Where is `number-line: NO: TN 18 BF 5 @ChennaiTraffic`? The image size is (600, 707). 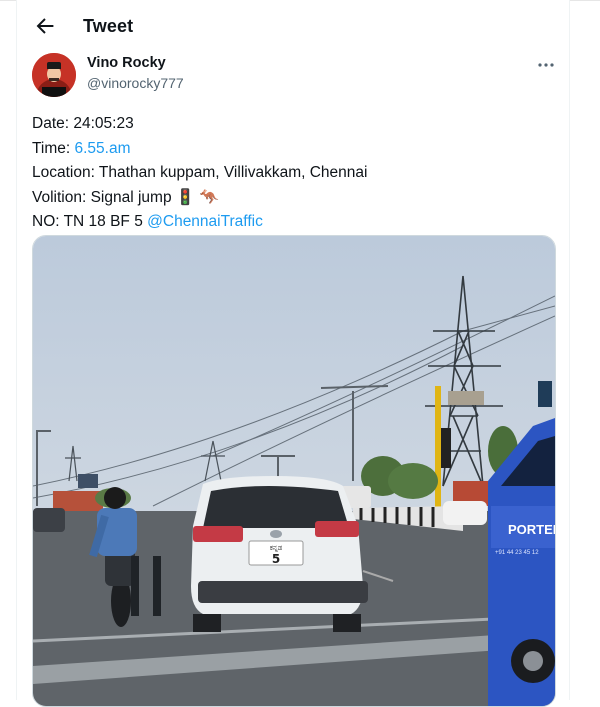
number-line: NO: TN 18 BF 5 @ChennaiTraffic is located at coordinates (292, 222).